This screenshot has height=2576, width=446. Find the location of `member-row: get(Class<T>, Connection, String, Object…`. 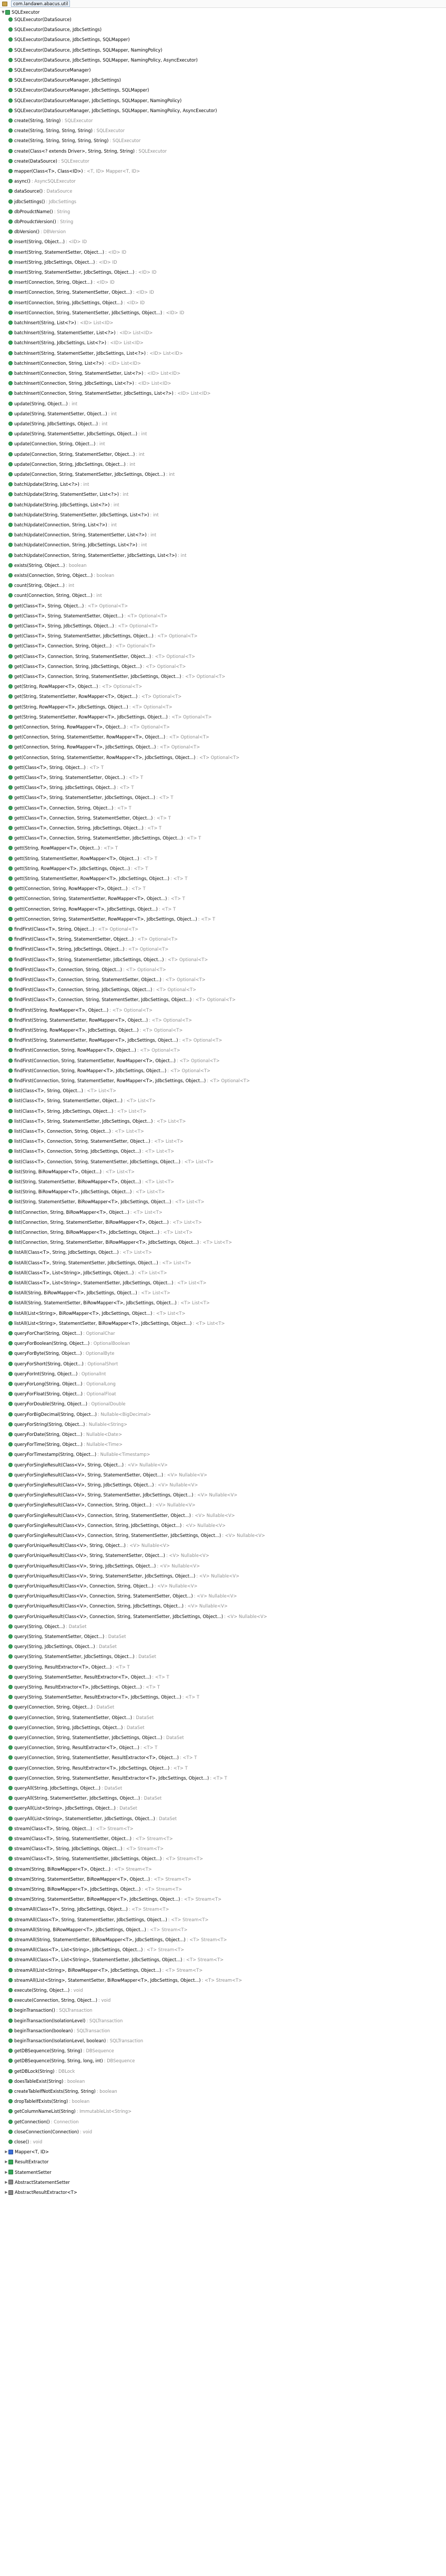

member-row: get(Class<T>, Connection, String, Object… is located at coordinates (82, 646).